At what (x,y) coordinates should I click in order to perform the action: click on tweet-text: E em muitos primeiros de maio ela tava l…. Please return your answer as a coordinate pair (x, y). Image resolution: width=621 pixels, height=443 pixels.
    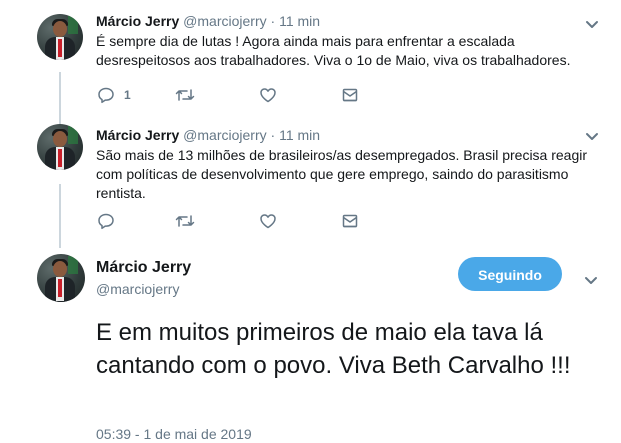
    Looking at the image, I should click on (333, 349).